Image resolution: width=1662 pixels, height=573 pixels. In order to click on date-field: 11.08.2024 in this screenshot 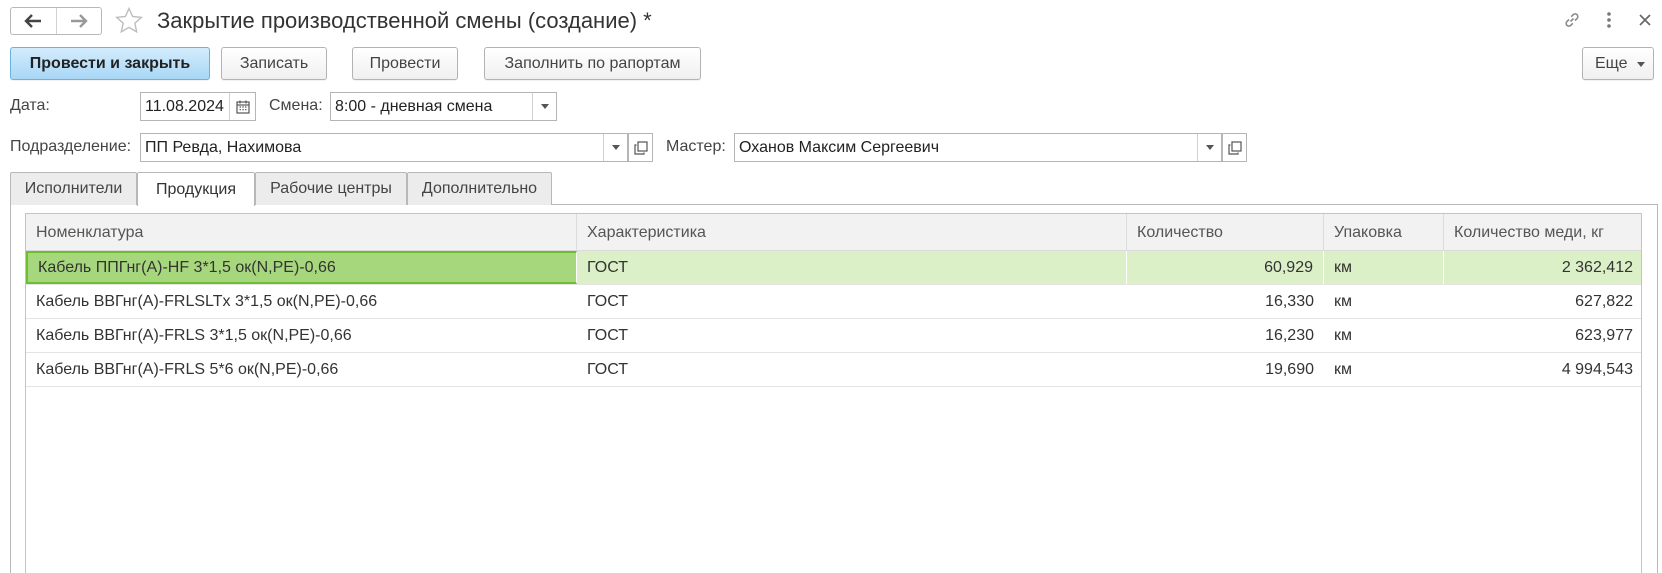, I will do `click(198, 106)`.